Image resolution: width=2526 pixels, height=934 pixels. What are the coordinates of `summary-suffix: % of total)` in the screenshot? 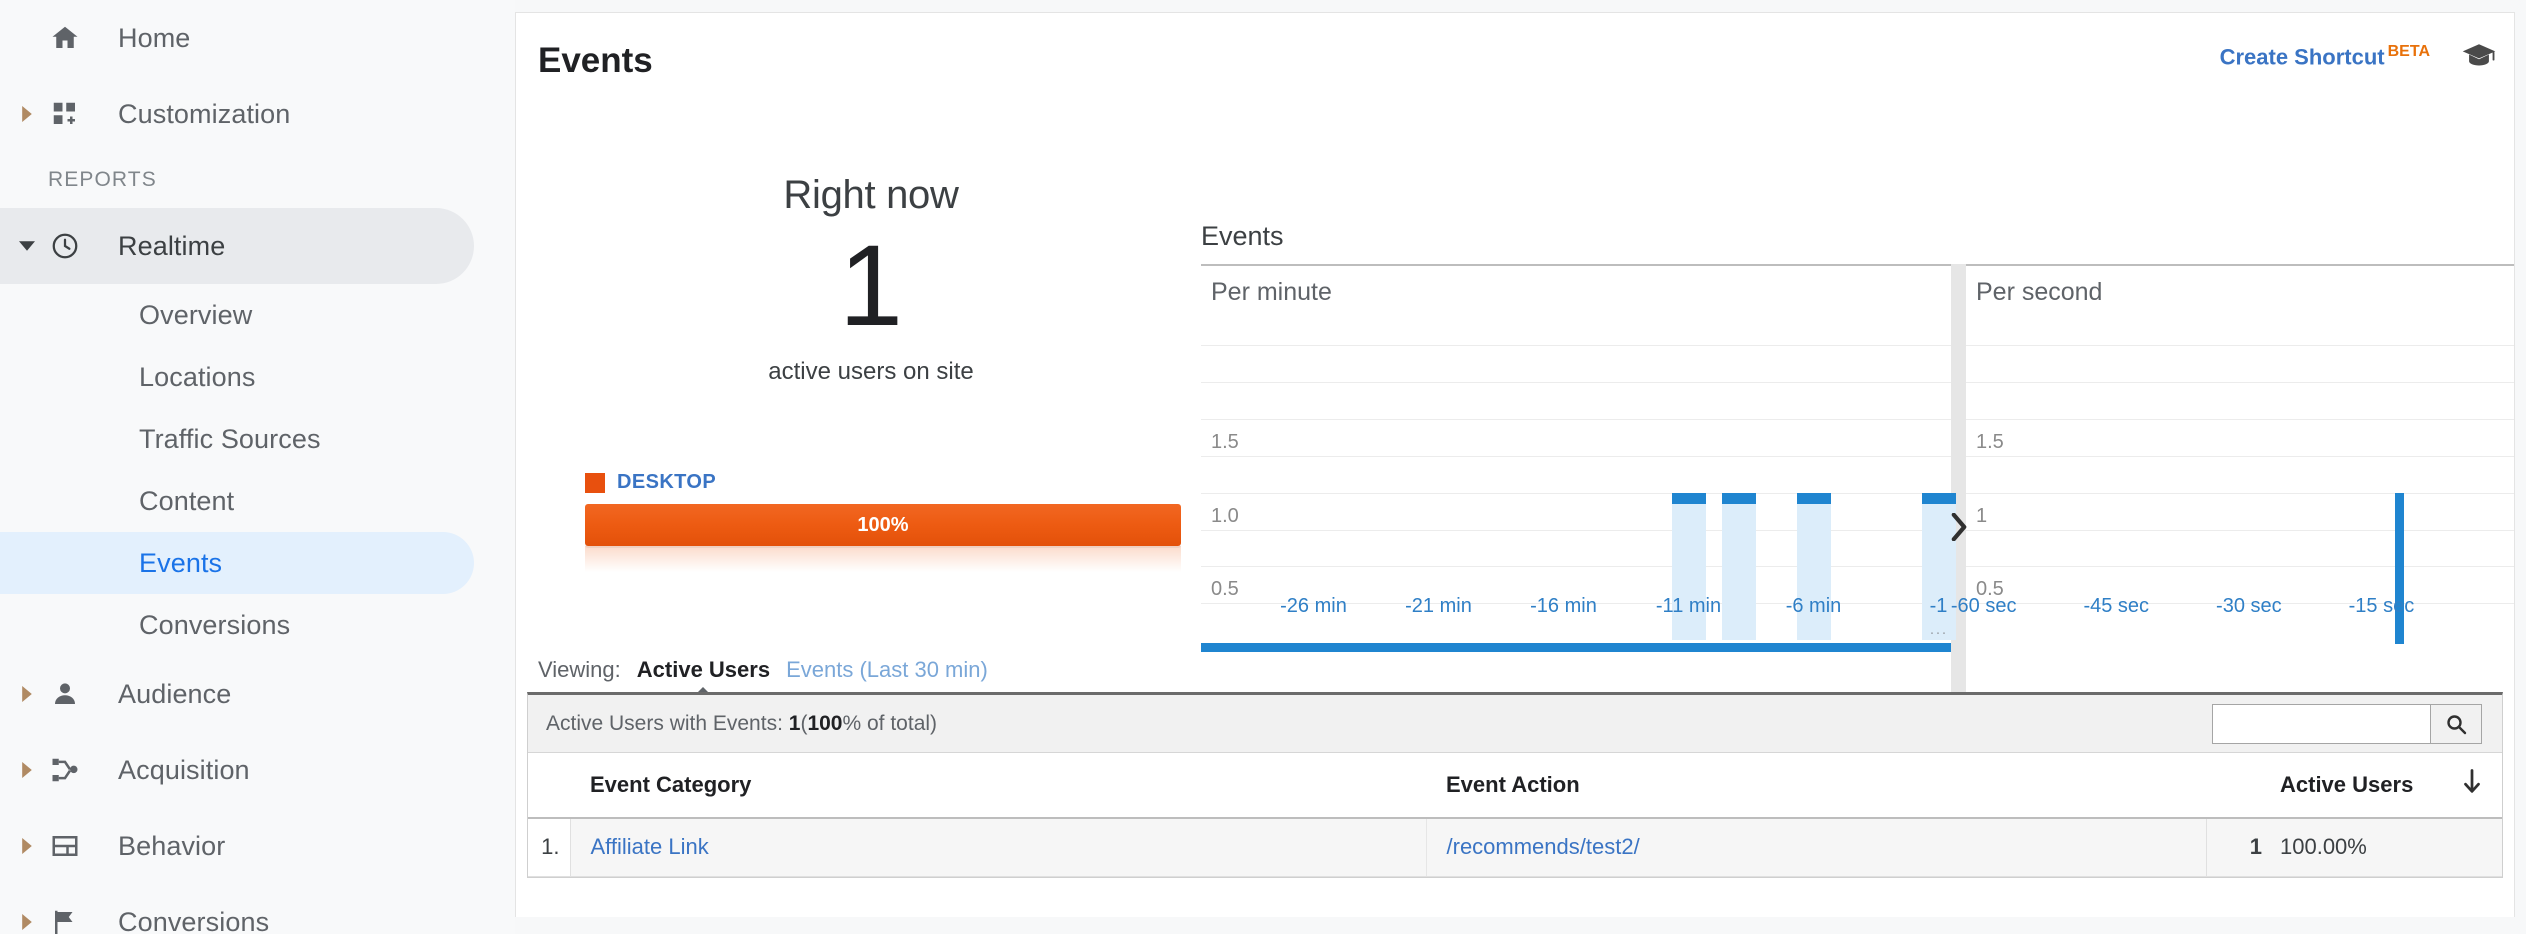 It's located at (890, 723).